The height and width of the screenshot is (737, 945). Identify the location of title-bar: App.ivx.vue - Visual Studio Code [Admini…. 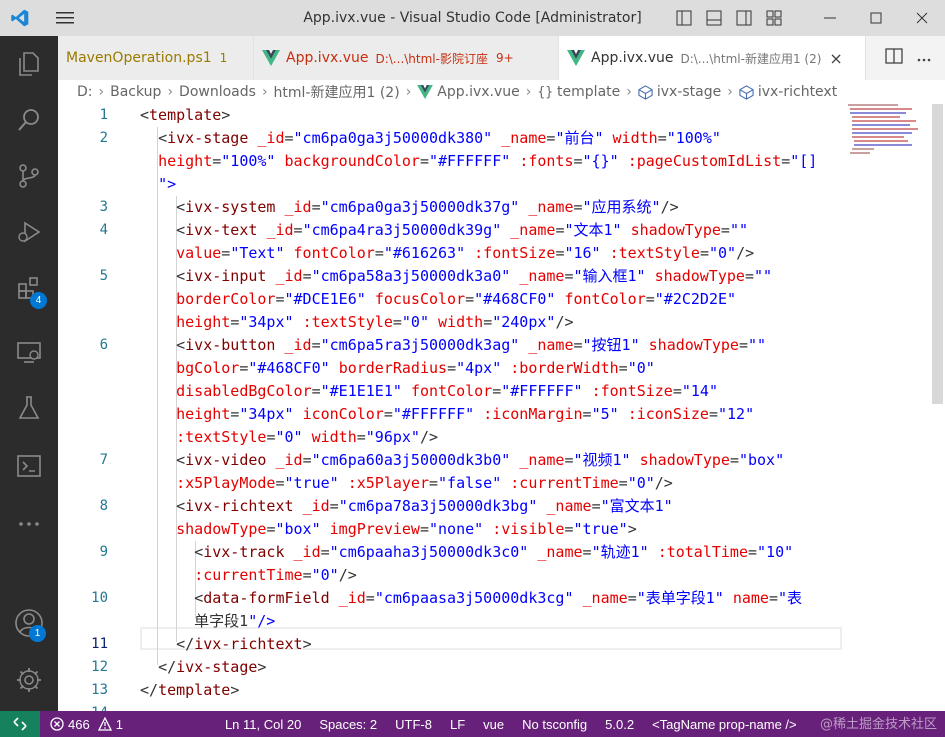
(472, 18).